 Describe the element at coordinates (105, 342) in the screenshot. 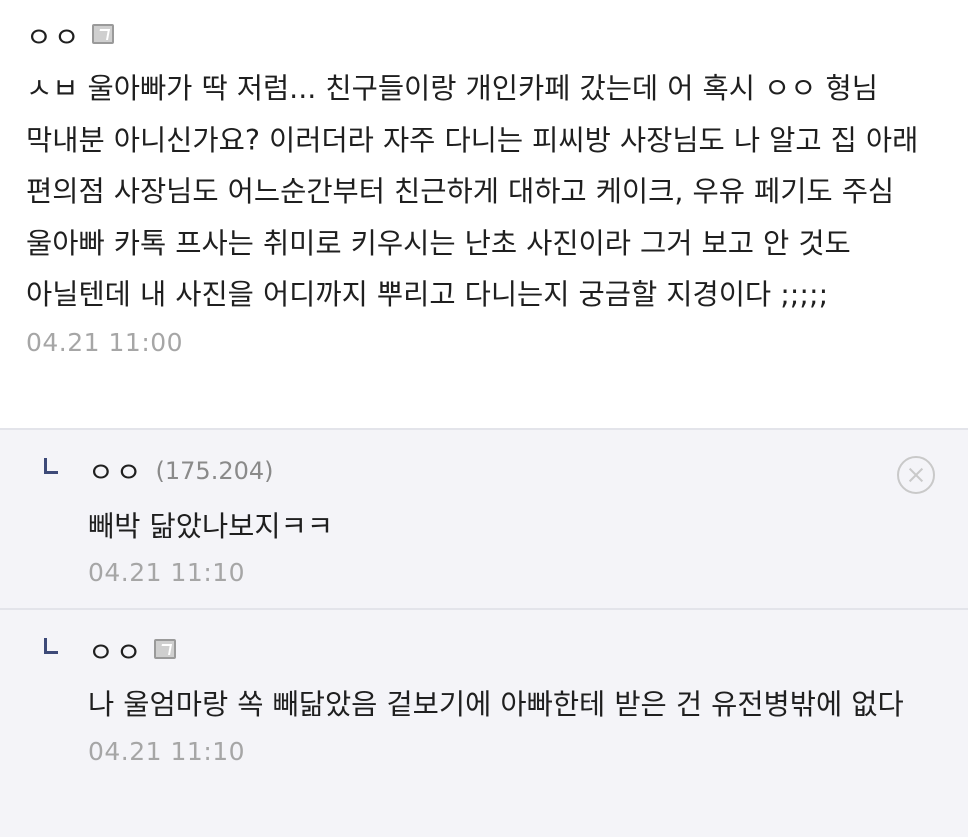

I see `comment-timestamp: 04.21 11:00` at that location.